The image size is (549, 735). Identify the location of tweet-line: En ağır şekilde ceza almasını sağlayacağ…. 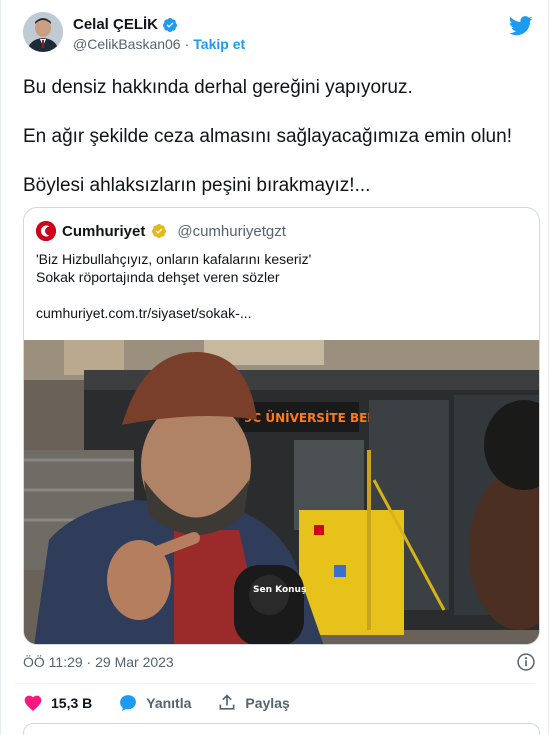
(267, 136).